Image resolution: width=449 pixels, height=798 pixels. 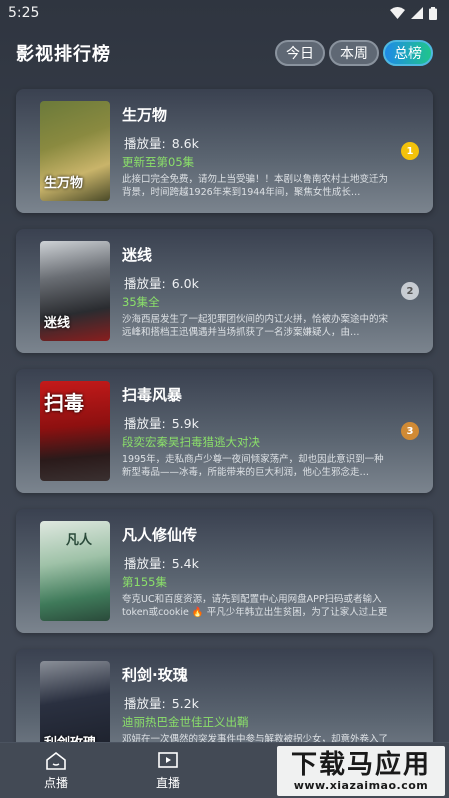 What do you see at coordinates (361, 785) in the screenshot?
I see `watermark-url: www.xiazaimao.com` at bounding box center [361, 785].